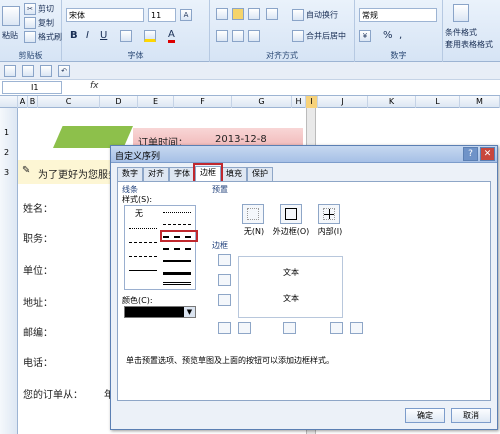  Describe the element at coordinates (244, 328) in the screenshot. I see `border-left-button` at that location.